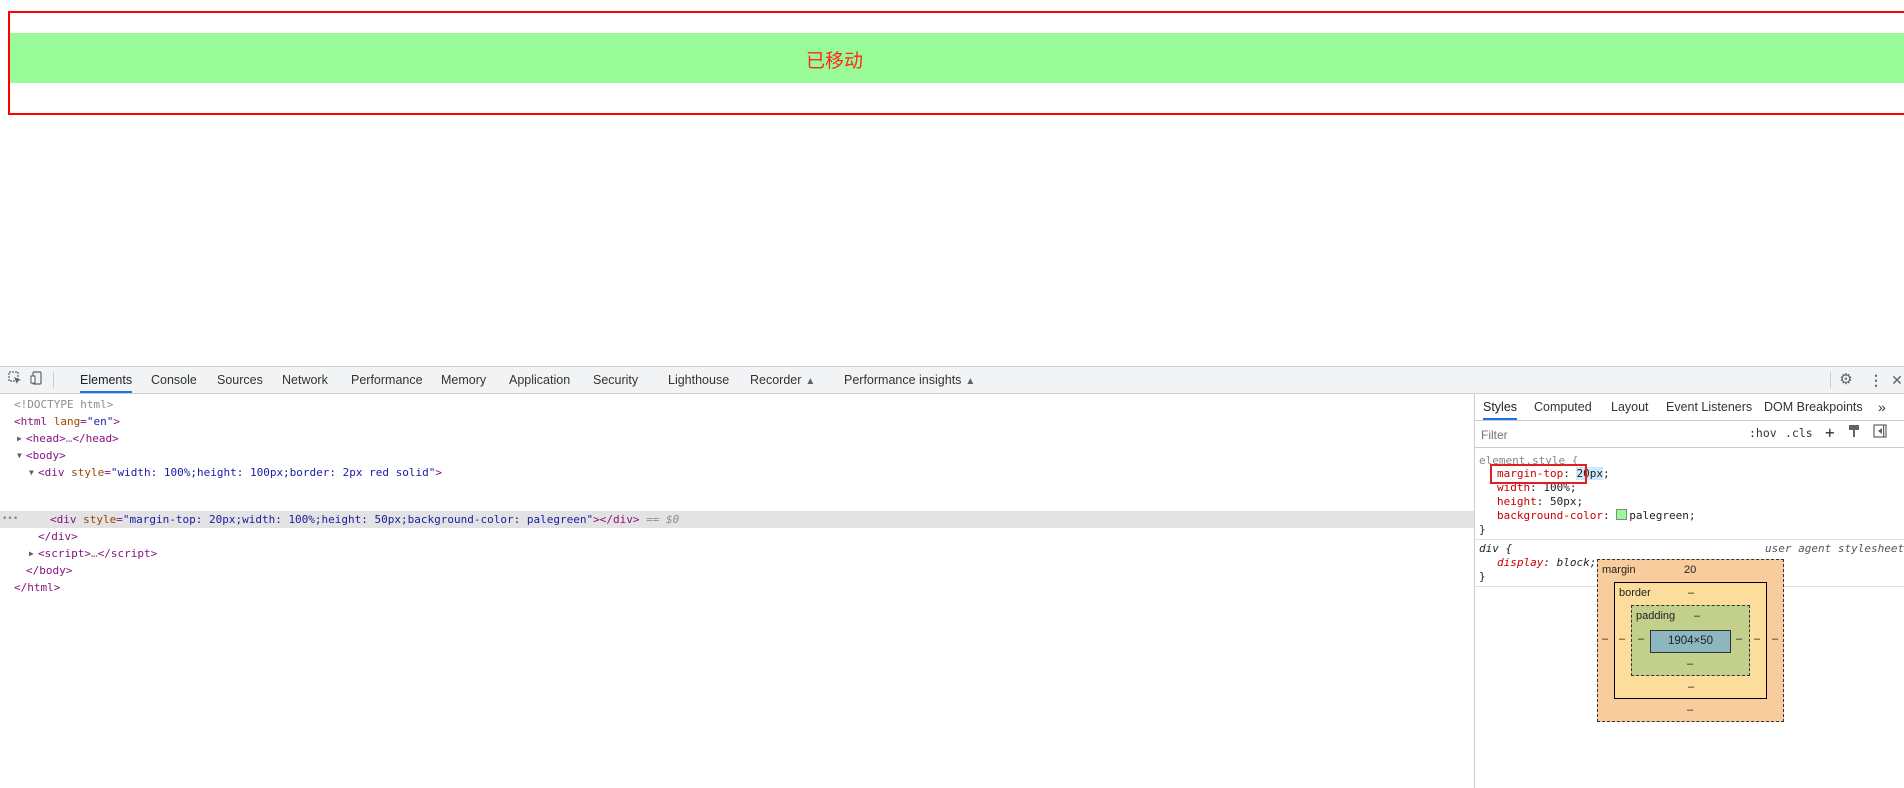 Image resolution: width=1904 pixels, height=788 pixels. What do you see at coordinates (776, 380) in the screenshot?
I see `tab-recorder-label: Recorder` at bounding box center [776, 380].